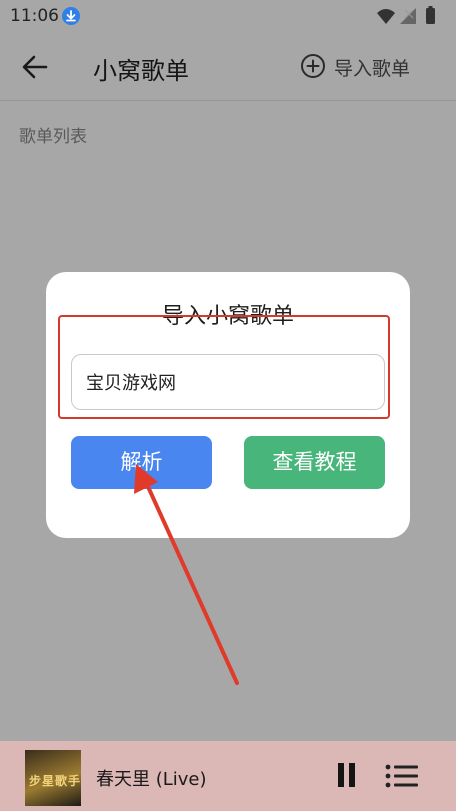 Image resolution: width=456 pixels, height=811 pixels. What do you see at coordinates (228, 382) in the screenshot?
I see `playlist-url-input` at bounding box center [228, 382].